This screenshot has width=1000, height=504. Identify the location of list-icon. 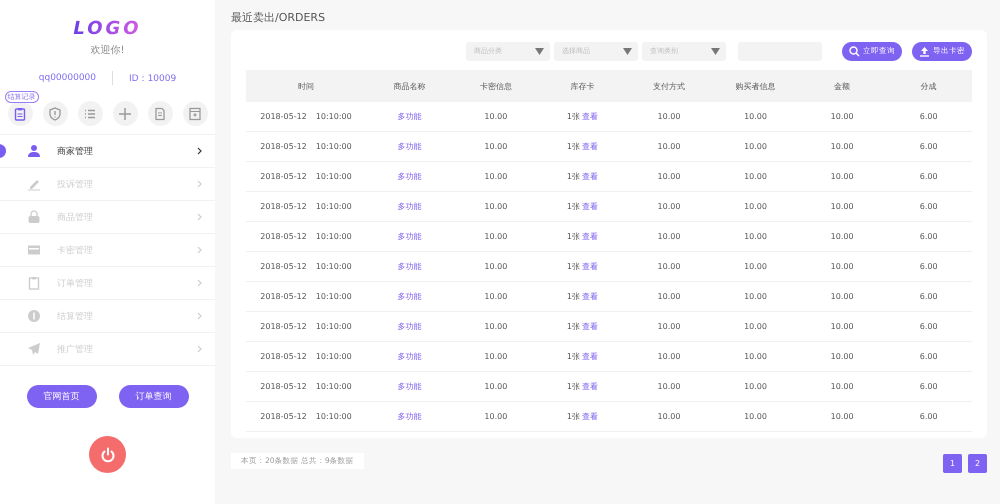
(90, 113).